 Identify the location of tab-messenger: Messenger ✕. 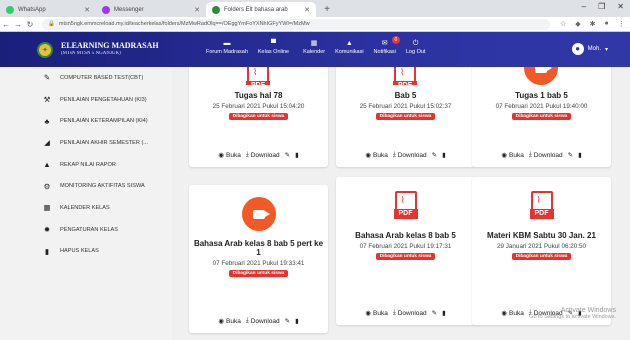
(151, 9).